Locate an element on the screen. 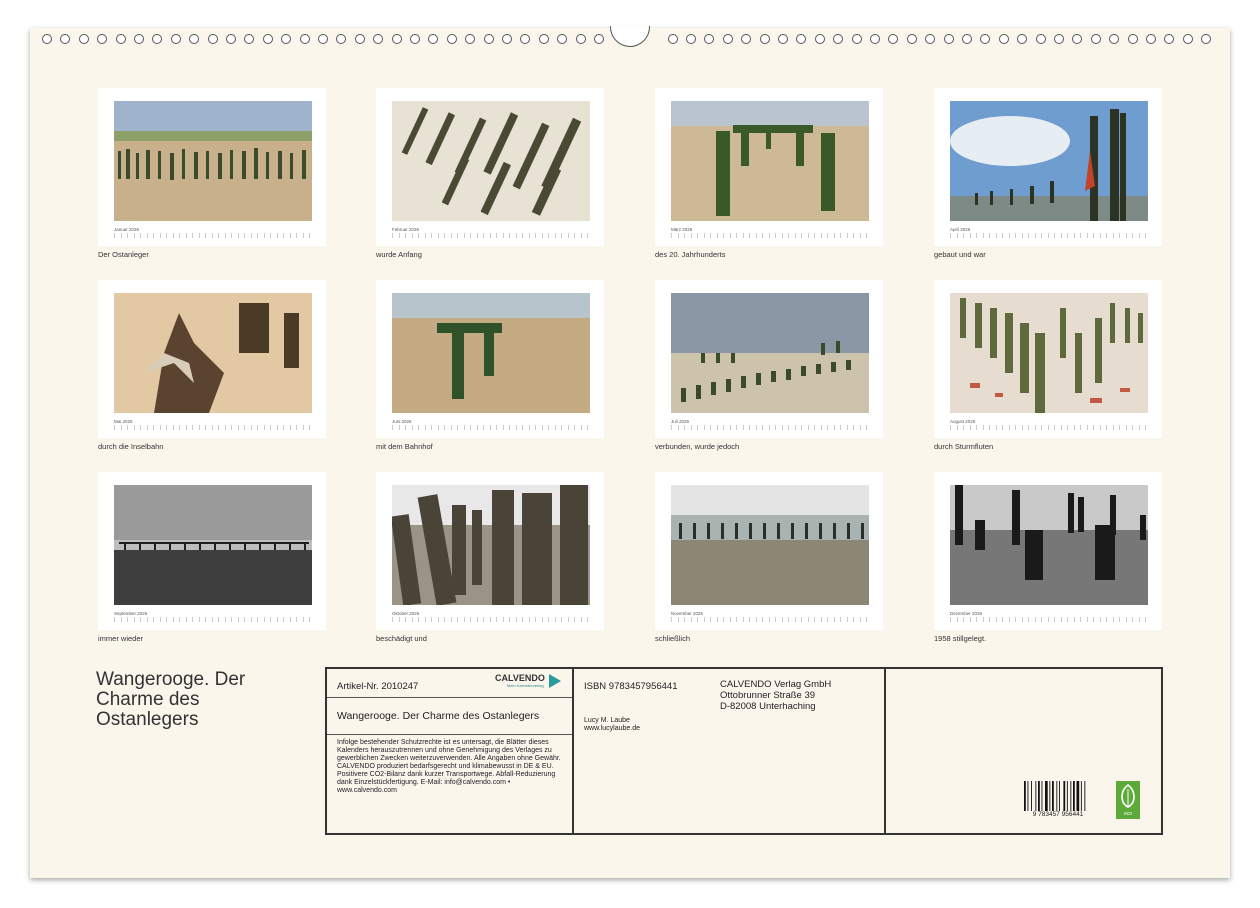 The height and width of the screenshot is (908, 1260). caption-march: des 20. Jahrhunderts is located at coordinates (690, 254).